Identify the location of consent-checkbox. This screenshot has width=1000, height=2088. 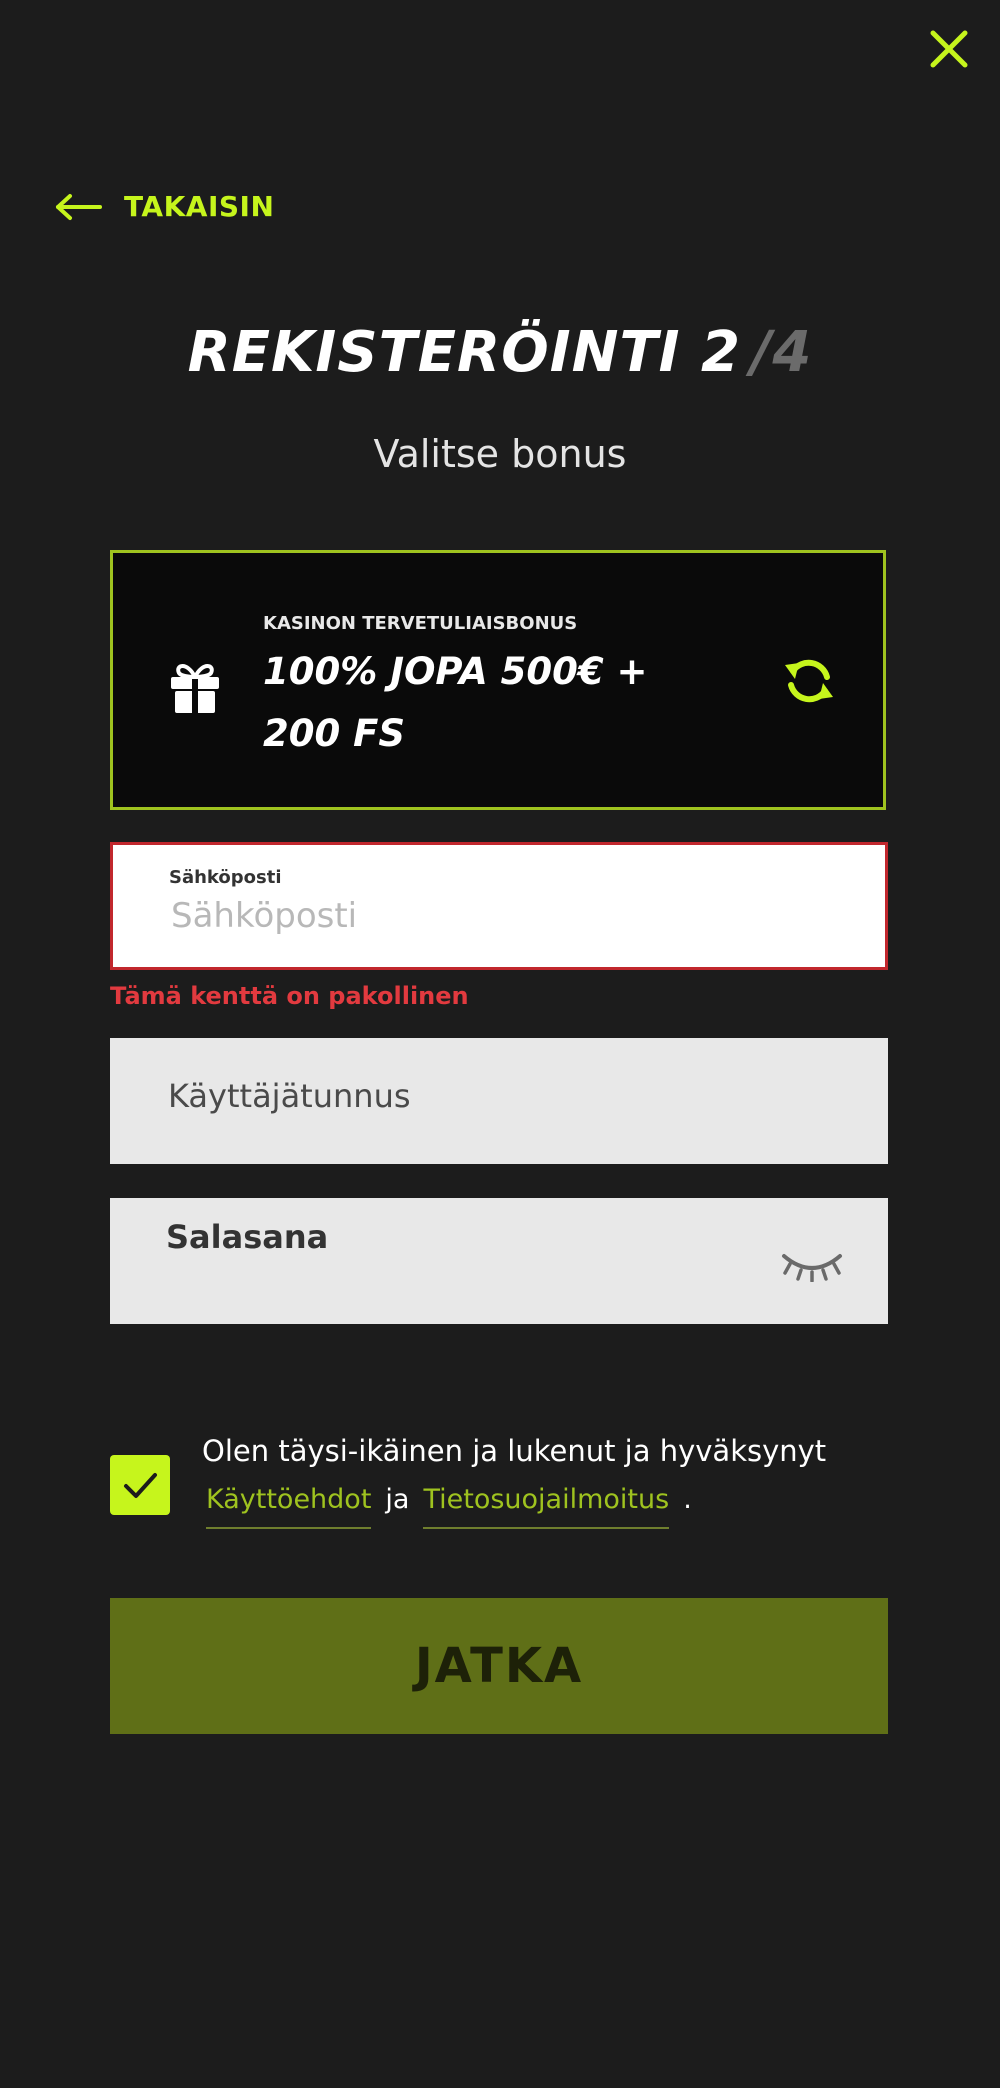
(140, 1485).